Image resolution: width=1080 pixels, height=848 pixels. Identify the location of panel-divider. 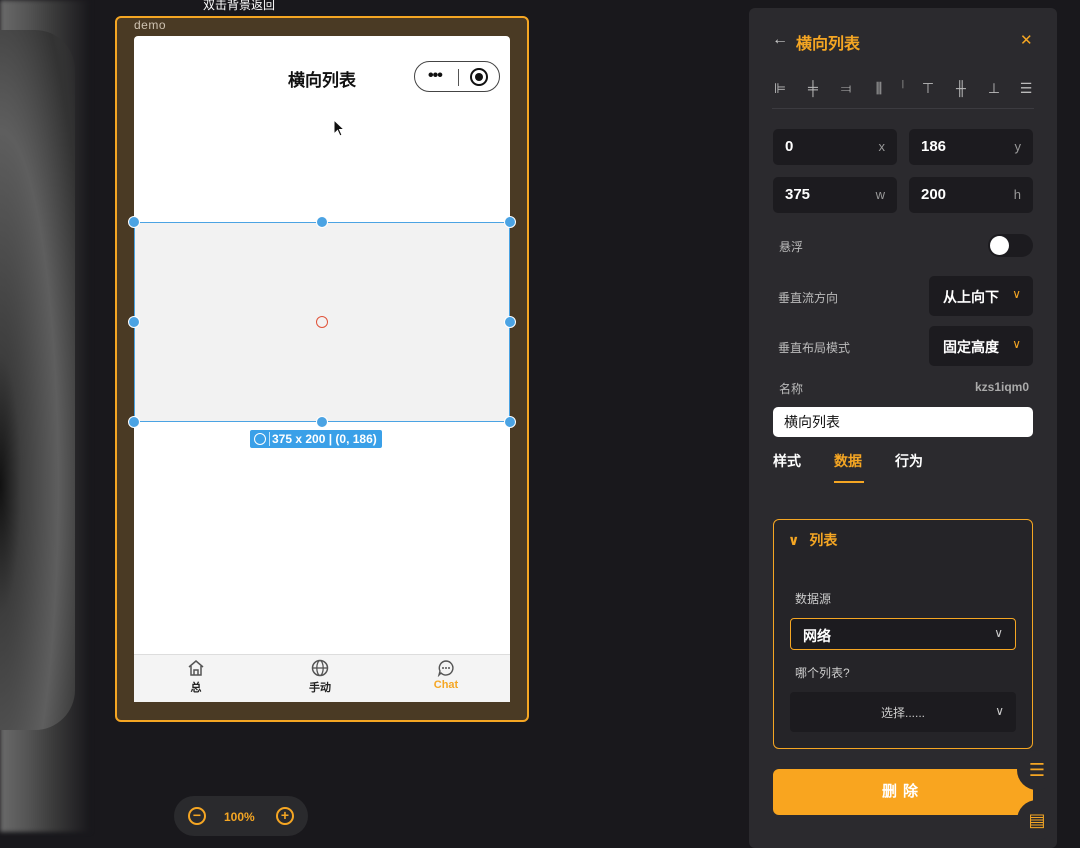
(903, 108).